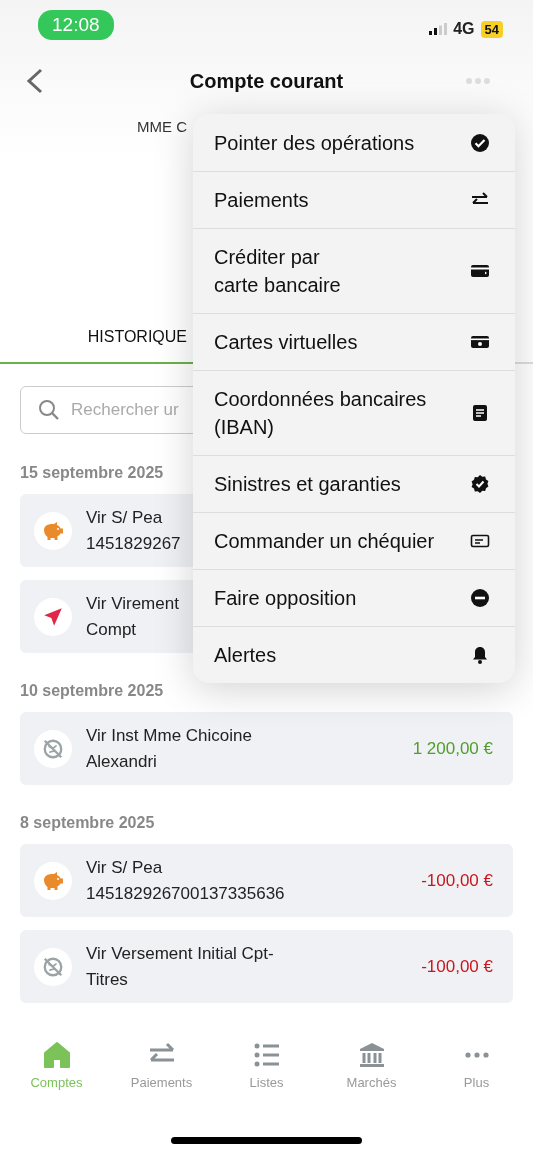 This screenshot has height=1154, width=533. I want to click on transaction-card: Vir S/ Pea 145182926700137335636 -100,00 €, so click(266, 880).